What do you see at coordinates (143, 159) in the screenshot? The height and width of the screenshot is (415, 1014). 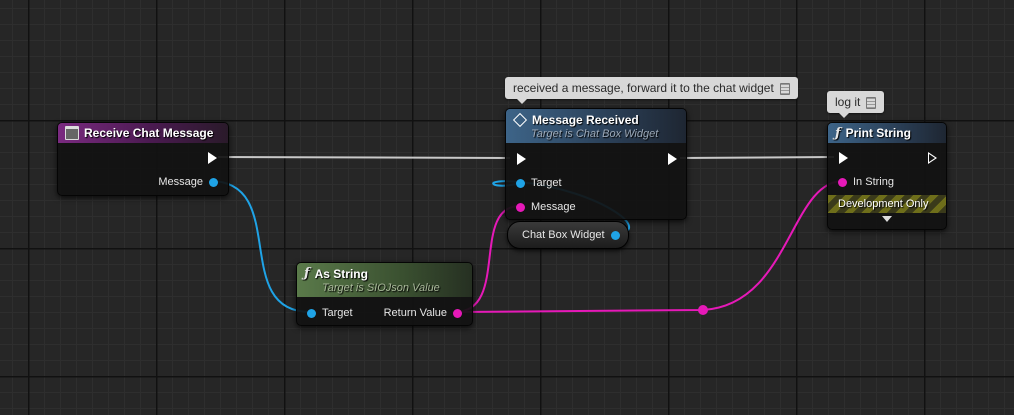 I see `node-receive-chat-message: Receive Chat Message Message` at bounding box center [143, 159].